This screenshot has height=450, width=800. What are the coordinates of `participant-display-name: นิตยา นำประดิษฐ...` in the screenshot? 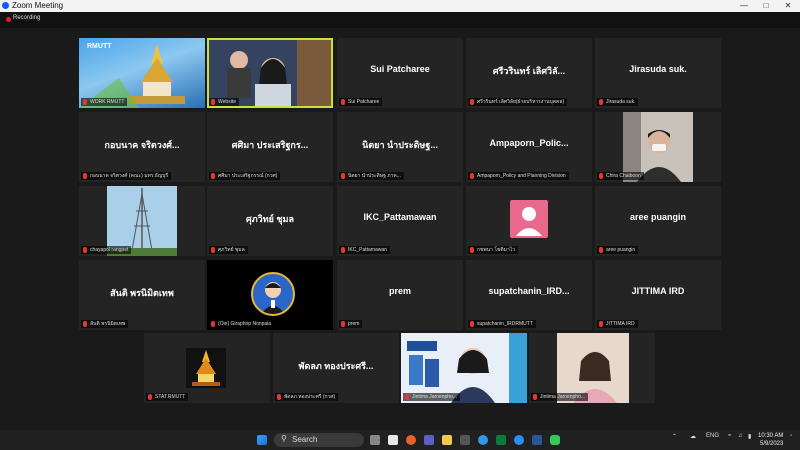 It's located at (400, 145).